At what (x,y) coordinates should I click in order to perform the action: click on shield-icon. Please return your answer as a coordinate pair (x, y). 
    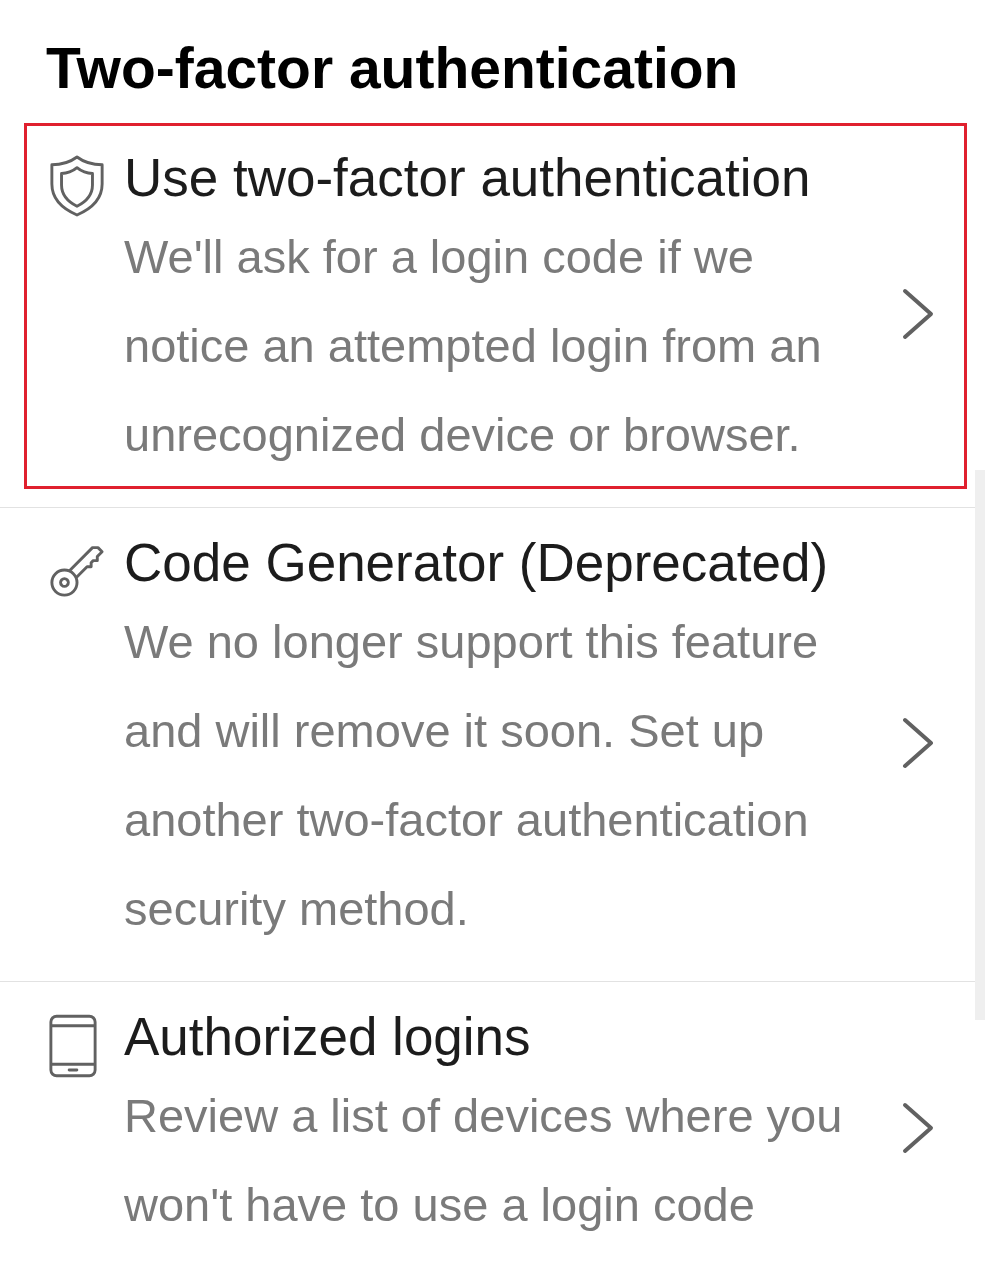
    Looking at the image, I should click on (77, 186).